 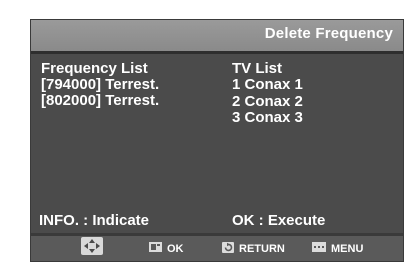 I want to click on info-hint: INFO. : Indicate, so click(x=94, y=220).